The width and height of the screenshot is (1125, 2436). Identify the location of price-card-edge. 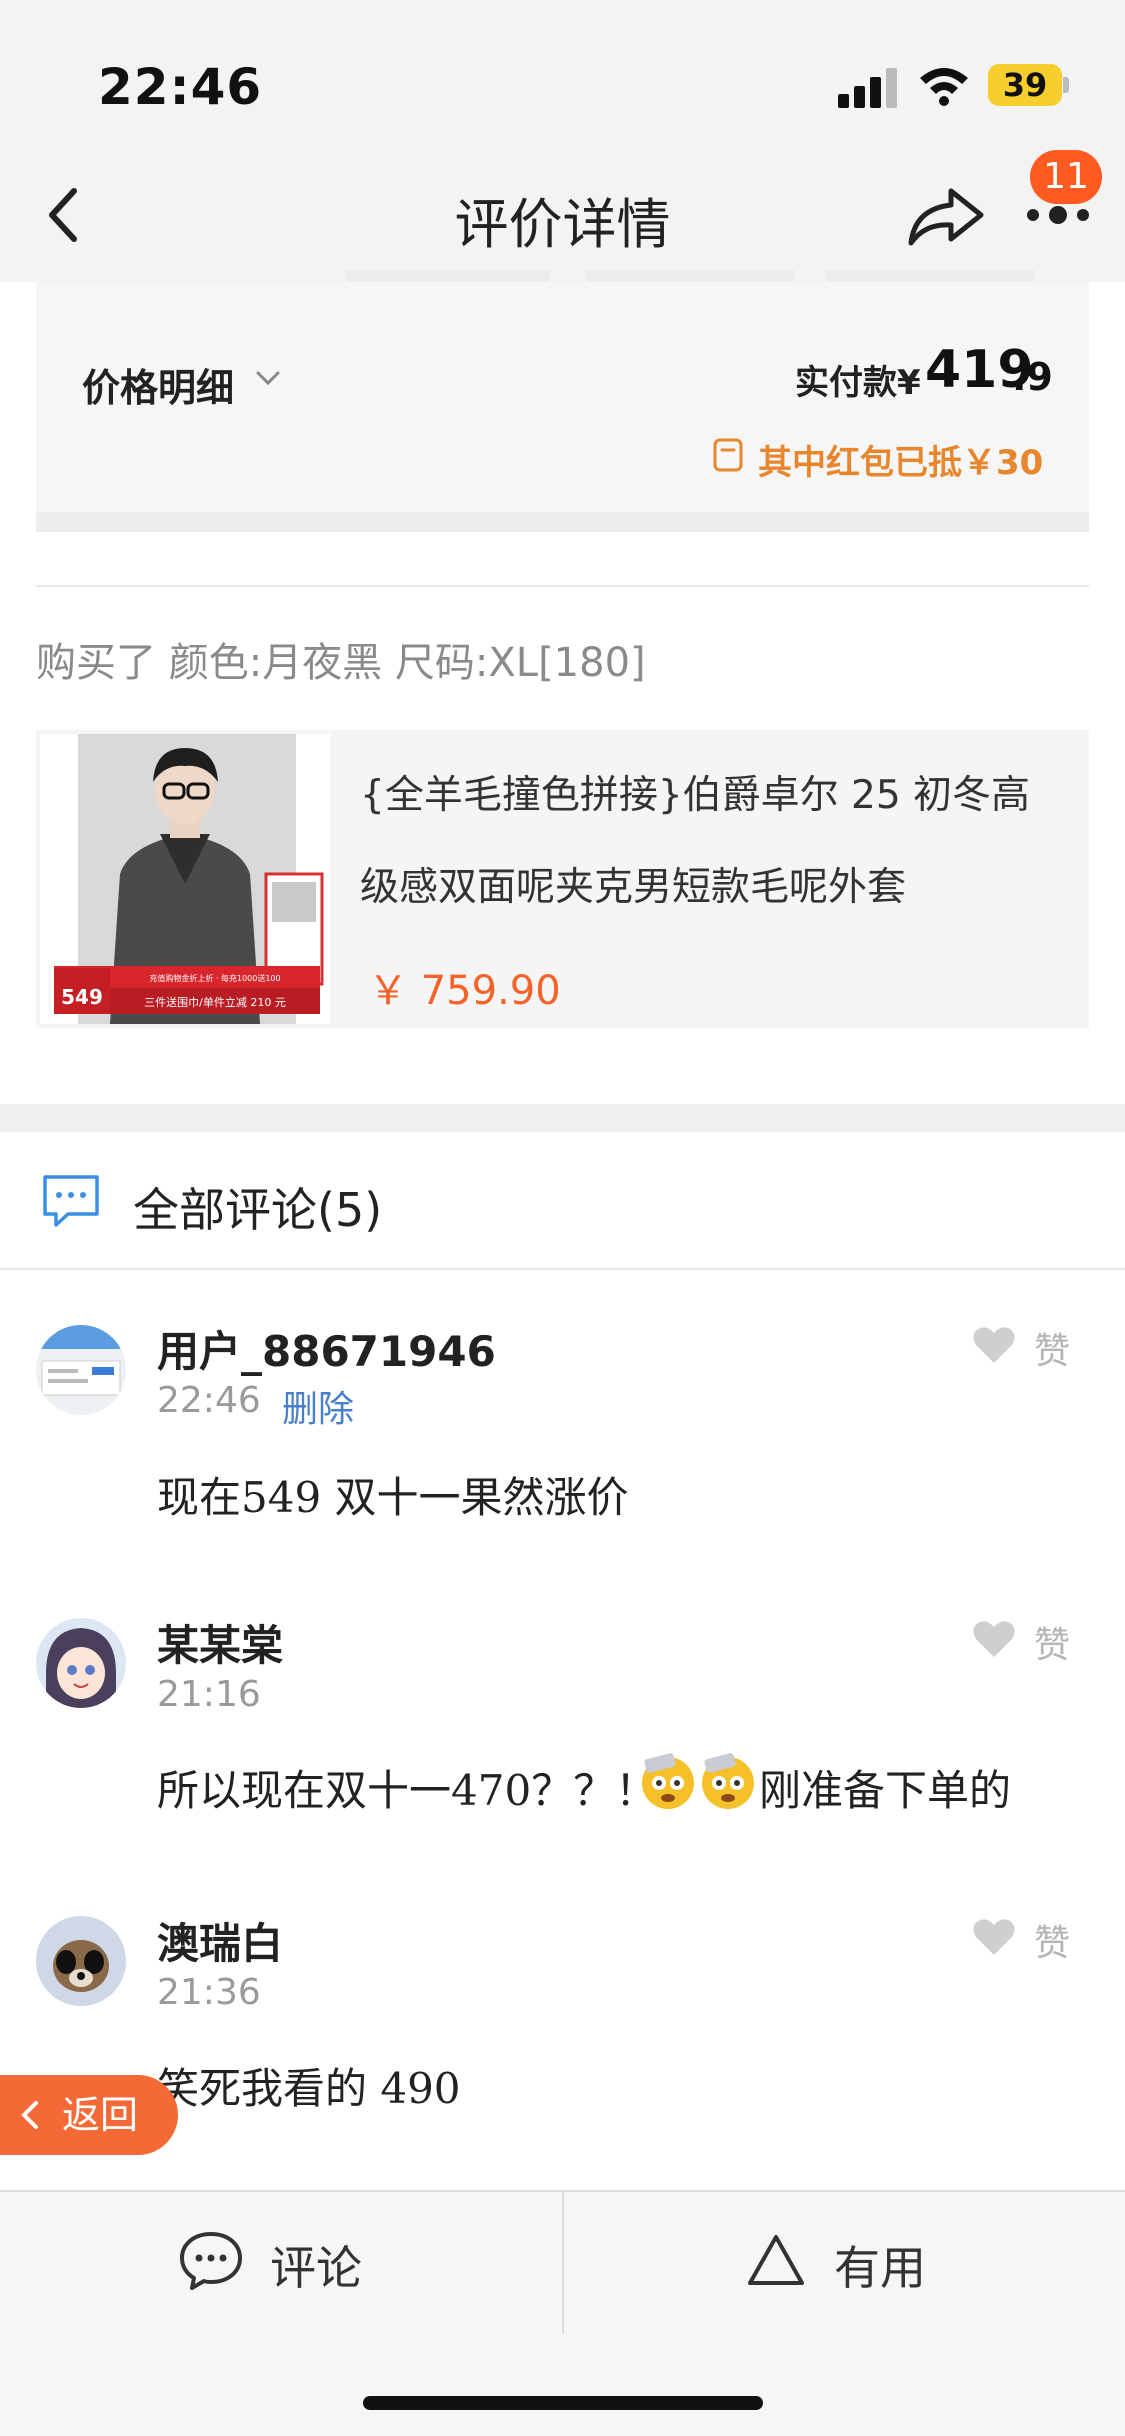
(562, 522).